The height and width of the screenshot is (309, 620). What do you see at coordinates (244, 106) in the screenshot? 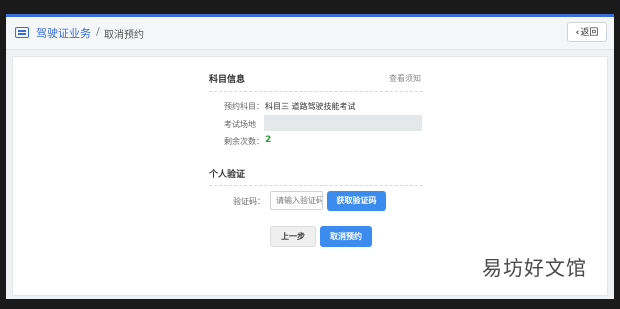
I see `subject-label: 预约科目：` at bounding box center [244, 106].